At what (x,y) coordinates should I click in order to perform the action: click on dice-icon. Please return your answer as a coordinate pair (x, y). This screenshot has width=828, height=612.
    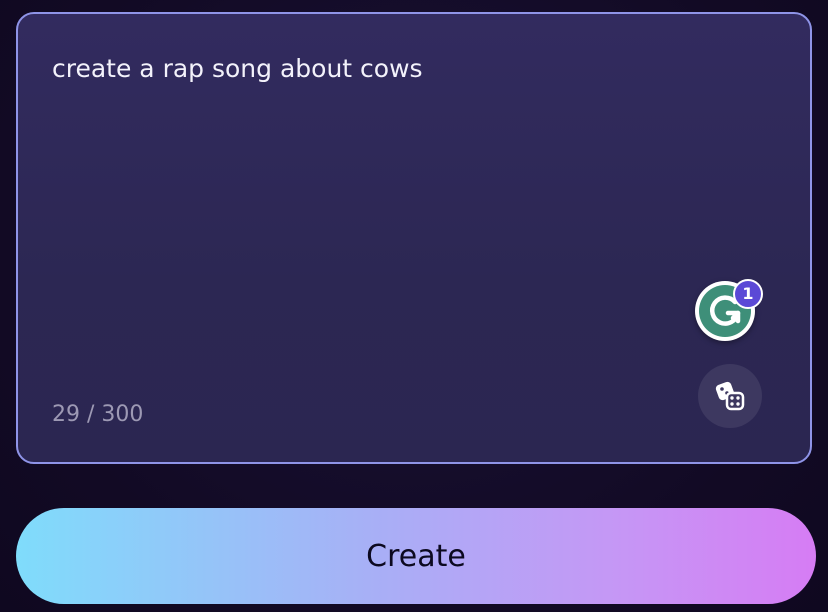
    Looking at the image, I should click on (730, 396).